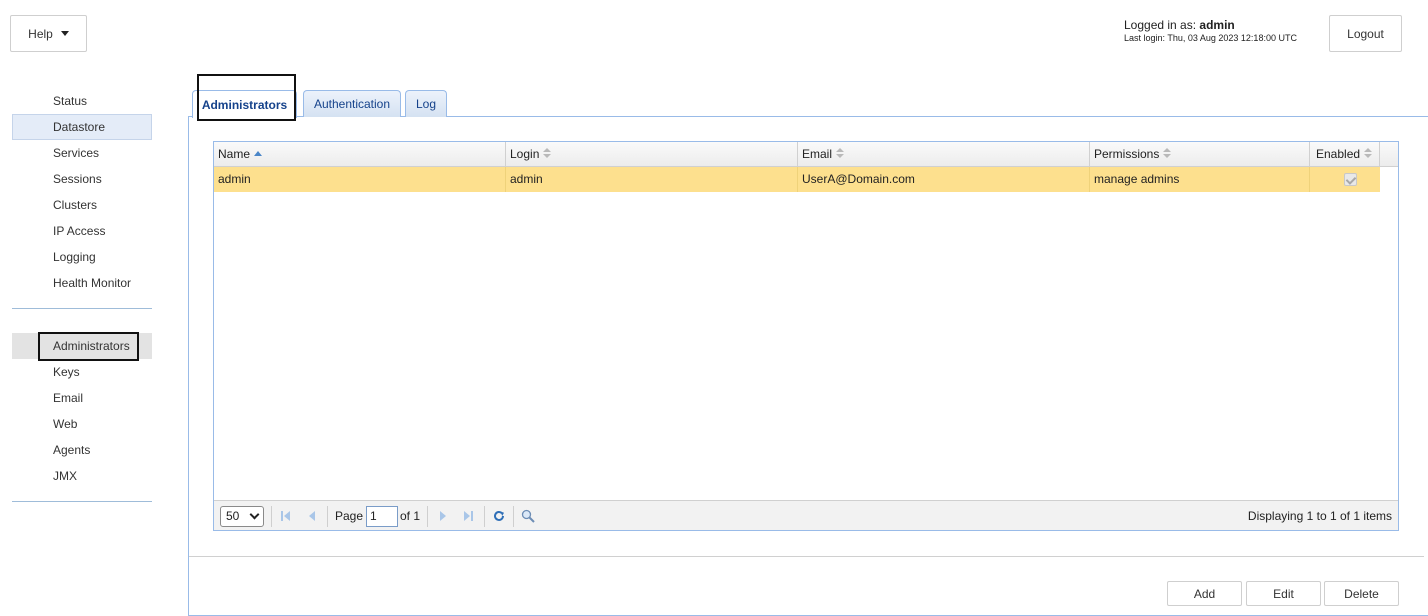 The height and width of the screenshot is (616, 1428). Describe the element at coordinates (652, 154) in the screenshot. I see `column-header-login: Login` at that location.